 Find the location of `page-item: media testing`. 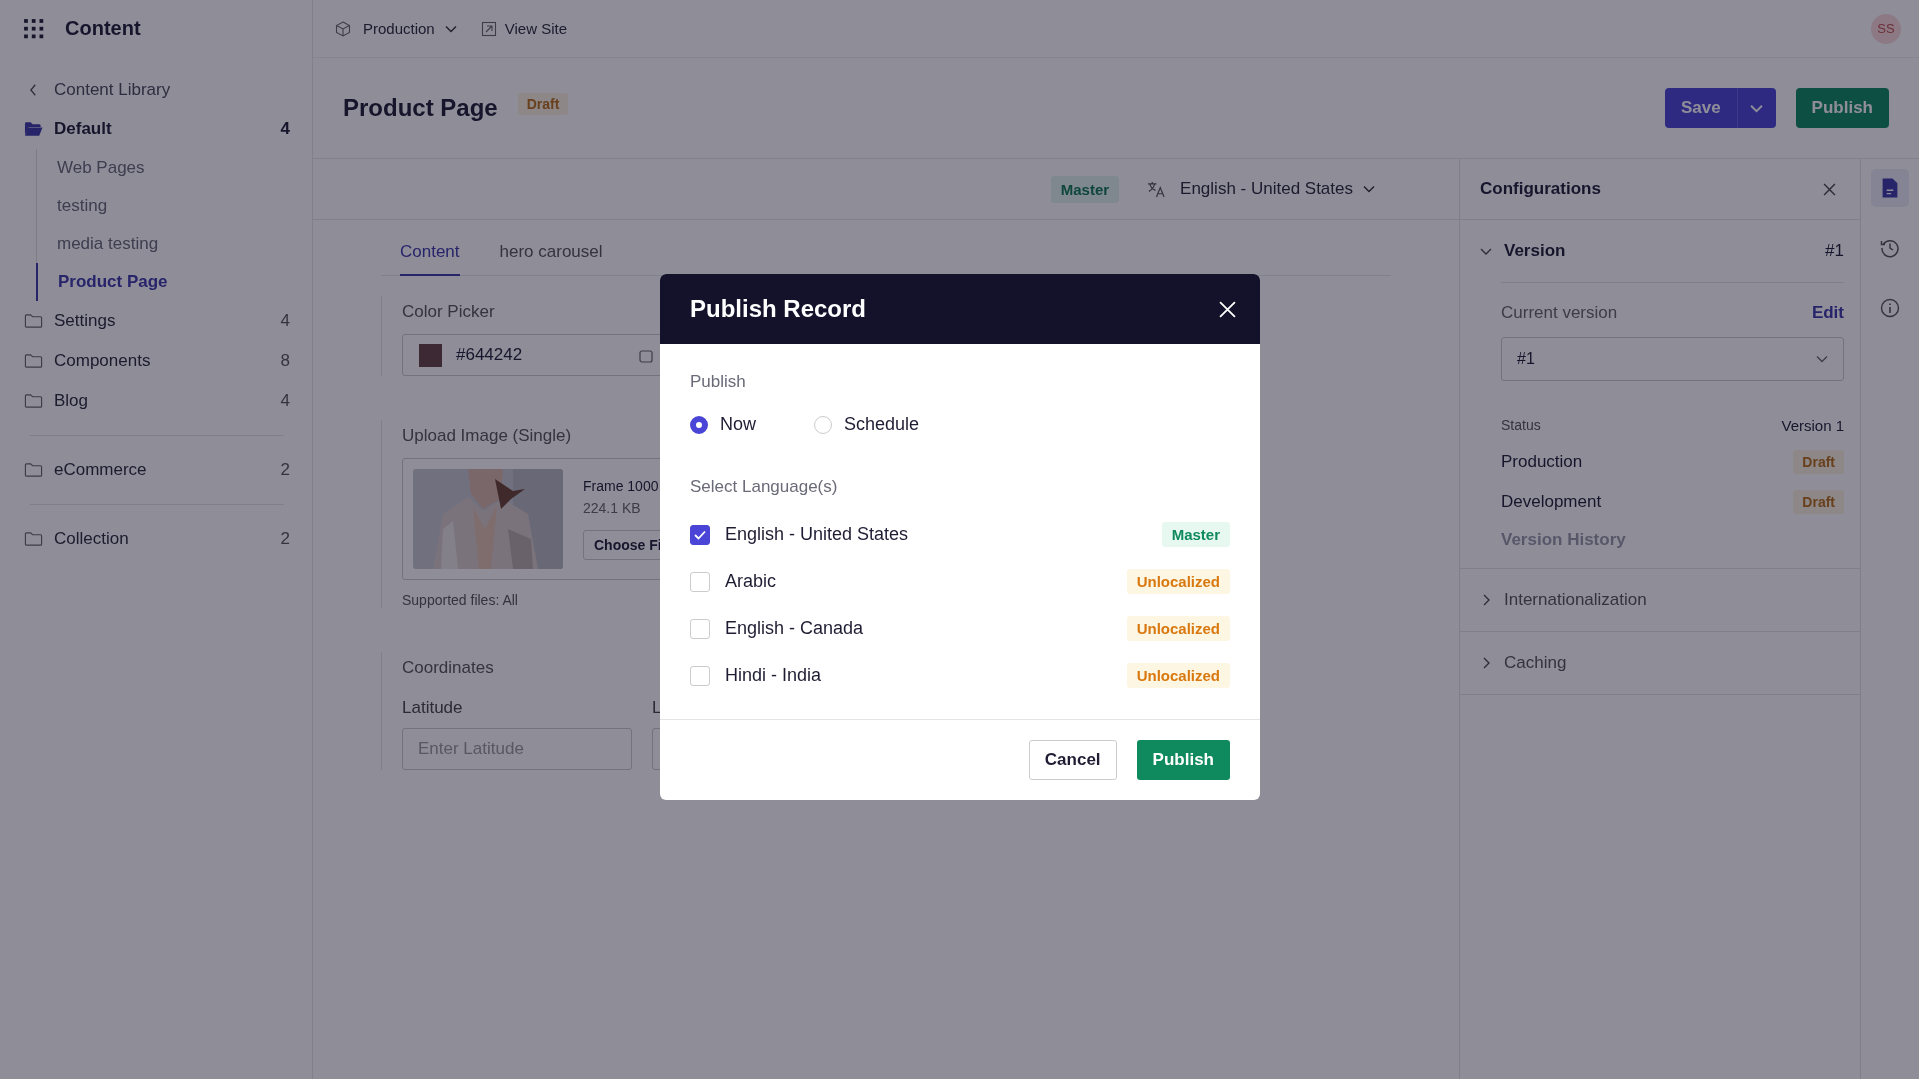

page-item: media testing is located at coordinates (108, 244).